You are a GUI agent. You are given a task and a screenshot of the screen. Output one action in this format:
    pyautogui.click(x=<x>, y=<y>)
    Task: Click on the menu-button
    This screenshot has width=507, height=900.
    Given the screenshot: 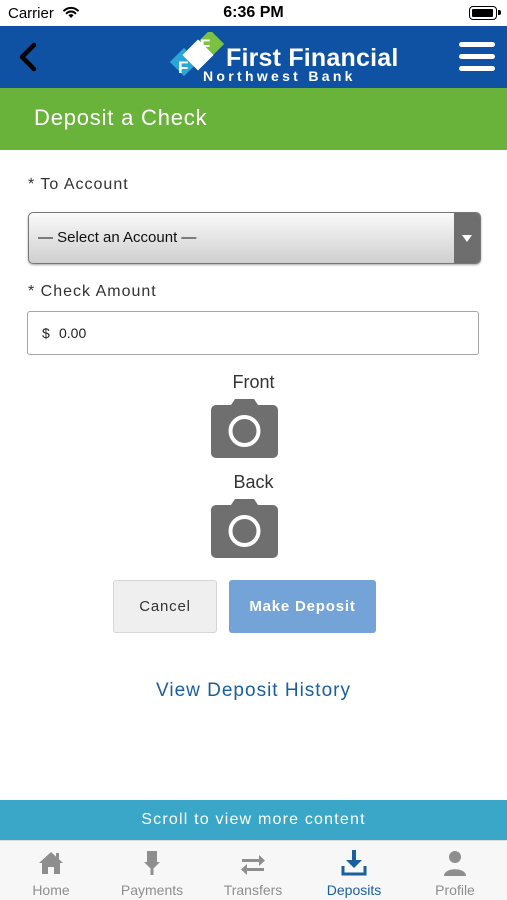 What is the action you would take?
    pyautogui.click(x=477, y=57)
    